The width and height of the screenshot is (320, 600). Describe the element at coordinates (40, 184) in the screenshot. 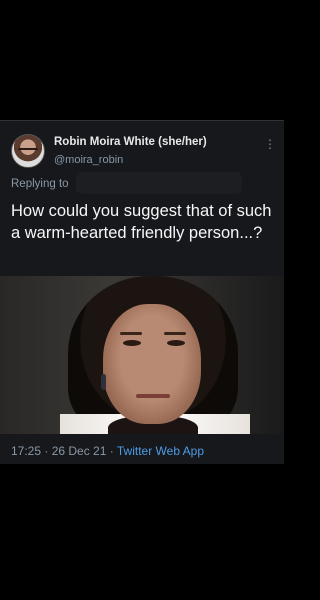

I see `replying-to-label: Replying to` at that location.